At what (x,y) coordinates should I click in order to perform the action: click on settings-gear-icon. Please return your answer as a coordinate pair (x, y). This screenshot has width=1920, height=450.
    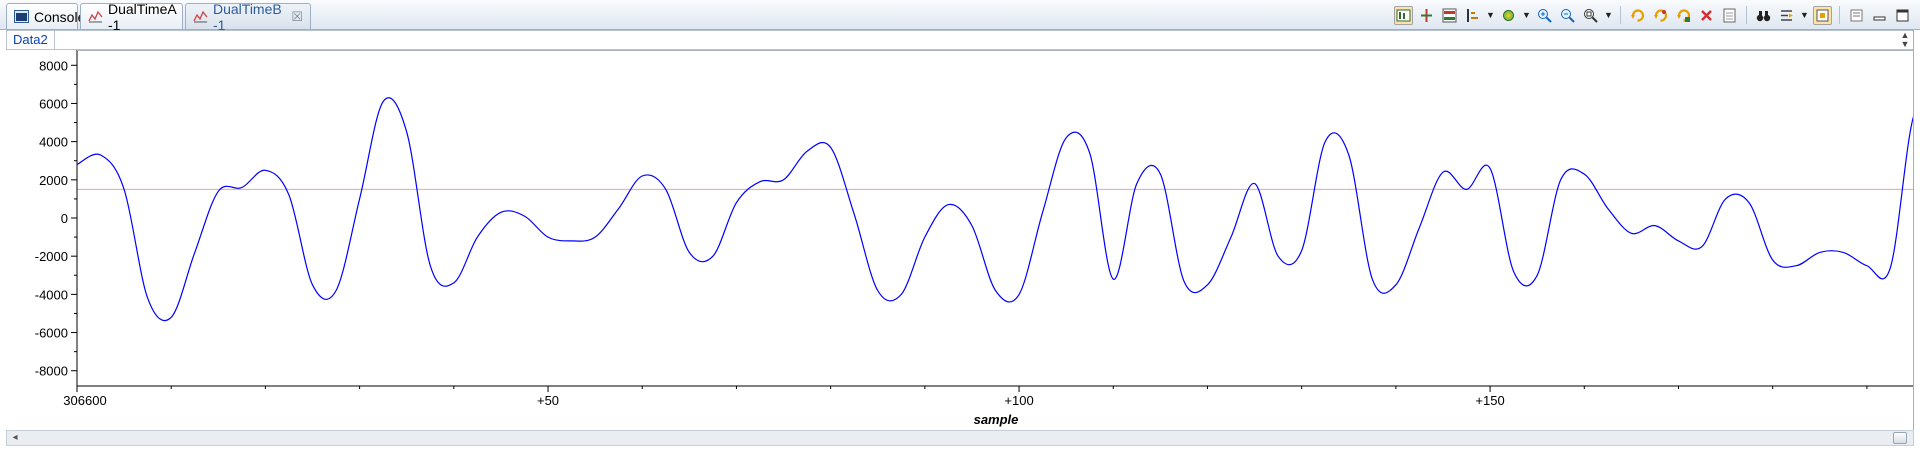
    Looking at the image, I should click on (1508, 15).